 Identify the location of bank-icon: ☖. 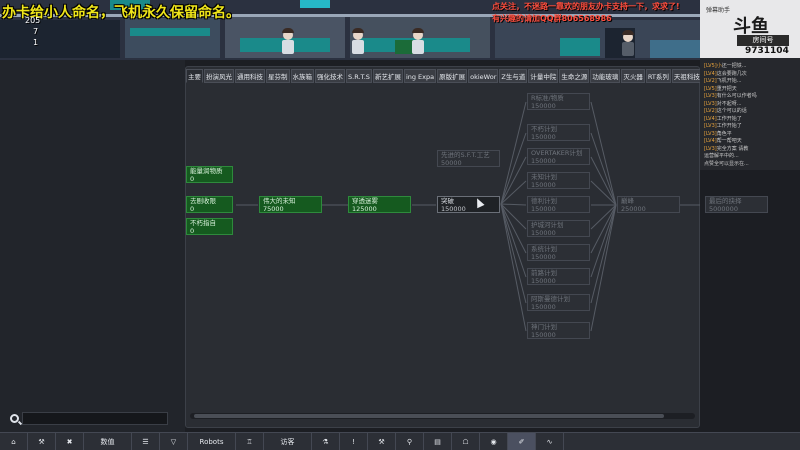
(465, 441).